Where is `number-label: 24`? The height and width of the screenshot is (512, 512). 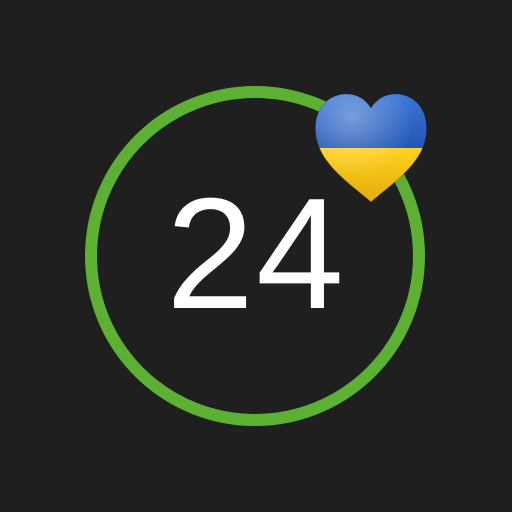 number-label: 24 is located at coordinates (256, 254).